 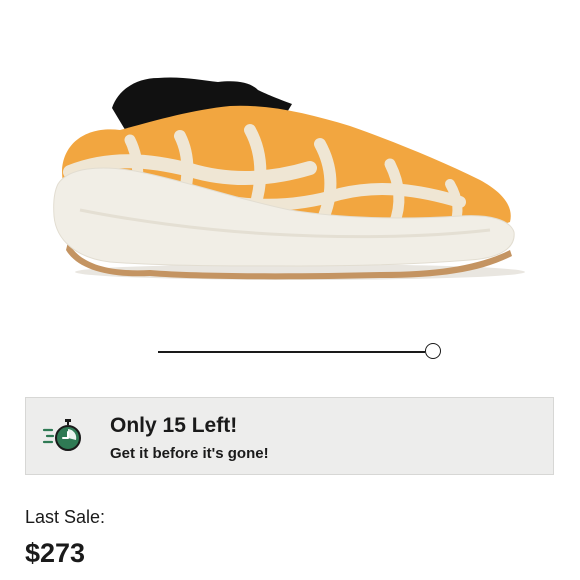 What do you see at coordinates (65, 517) in the screenshot?
I see `last-sale-label: Last Sale:` at bounding box center [65, 517].